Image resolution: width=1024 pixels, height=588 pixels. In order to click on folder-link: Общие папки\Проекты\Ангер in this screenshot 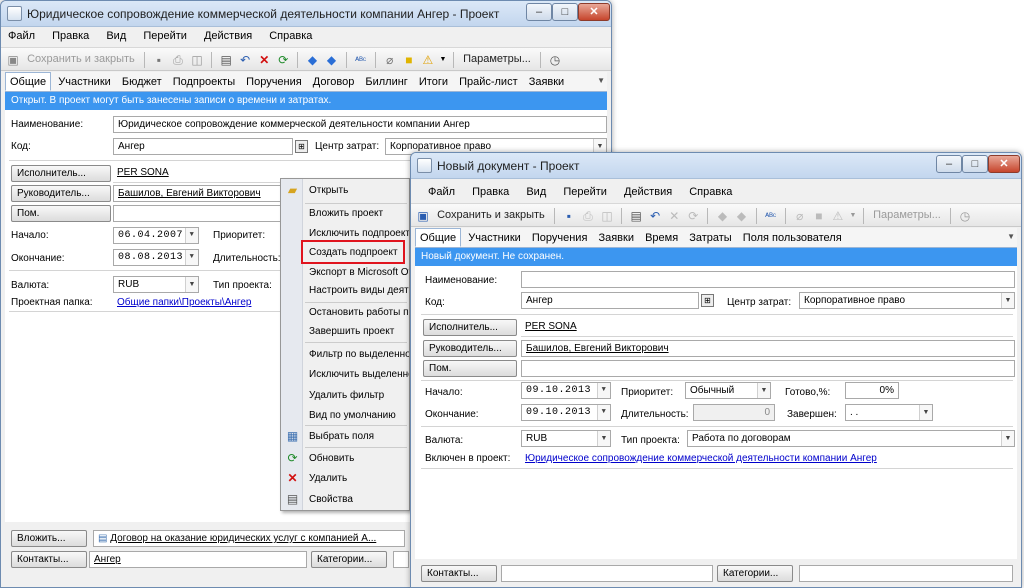, I will do `click(184, 302)`.